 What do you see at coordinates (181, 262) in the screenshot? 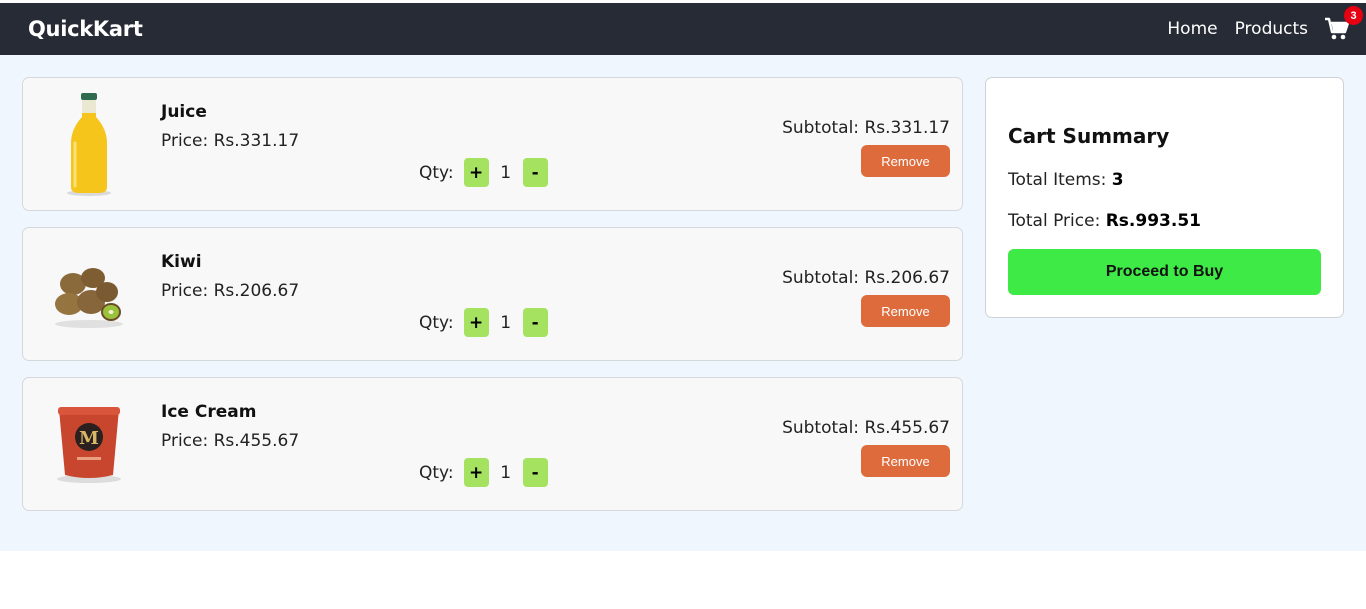
I see `item-name: Kiwi` at bounding box center [181, 262].